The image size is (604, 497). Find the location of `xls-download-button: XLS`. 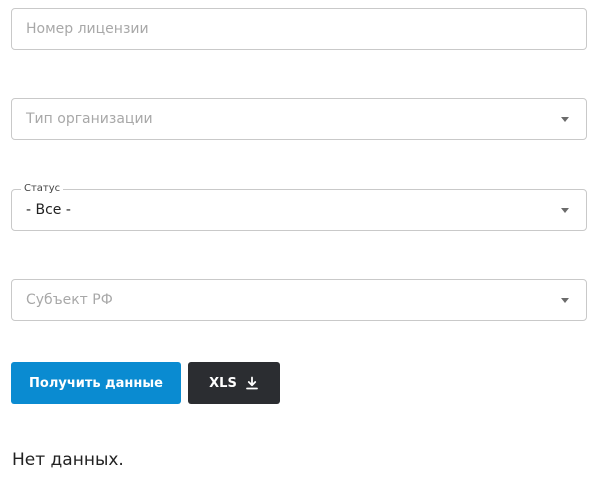

xls-download-button: XLS is located at coordinates (234, 383).